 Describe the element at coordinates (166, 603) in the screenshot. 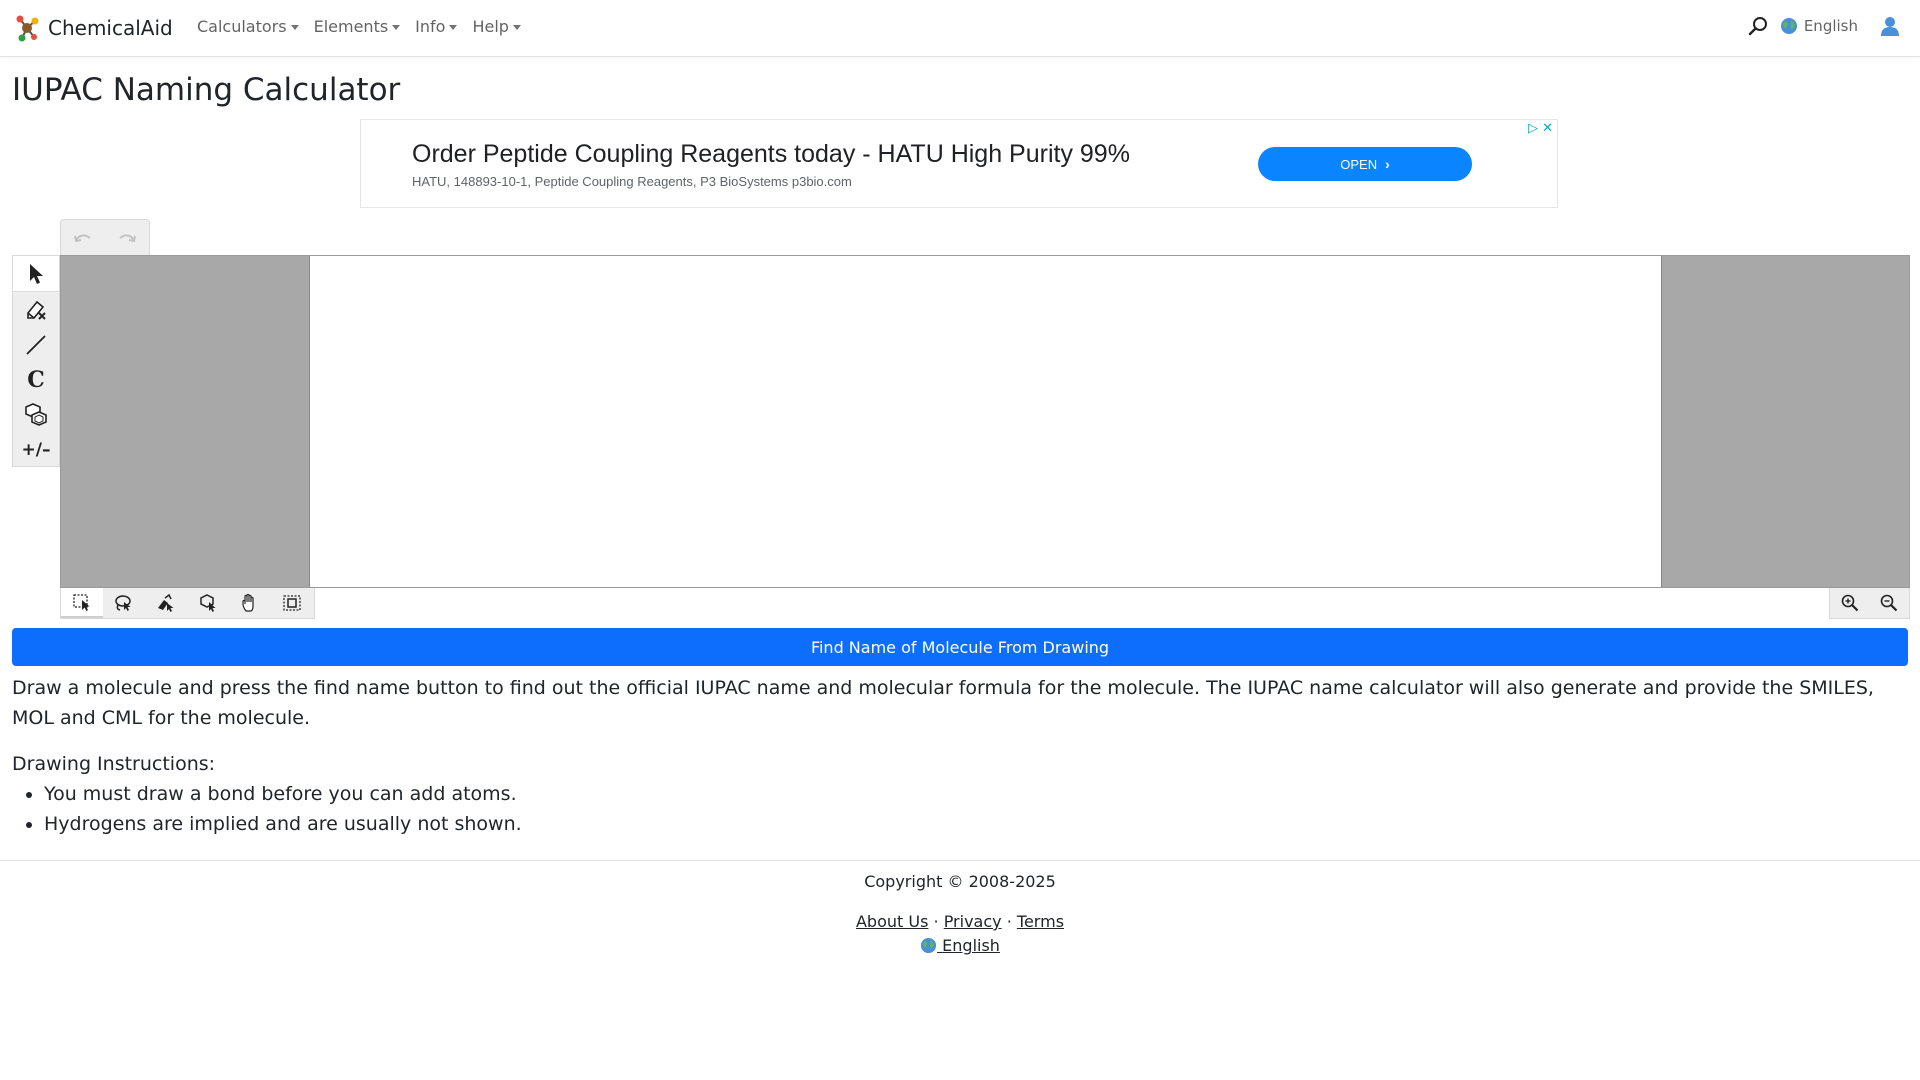

I see `fragment-select-icon` at that location.